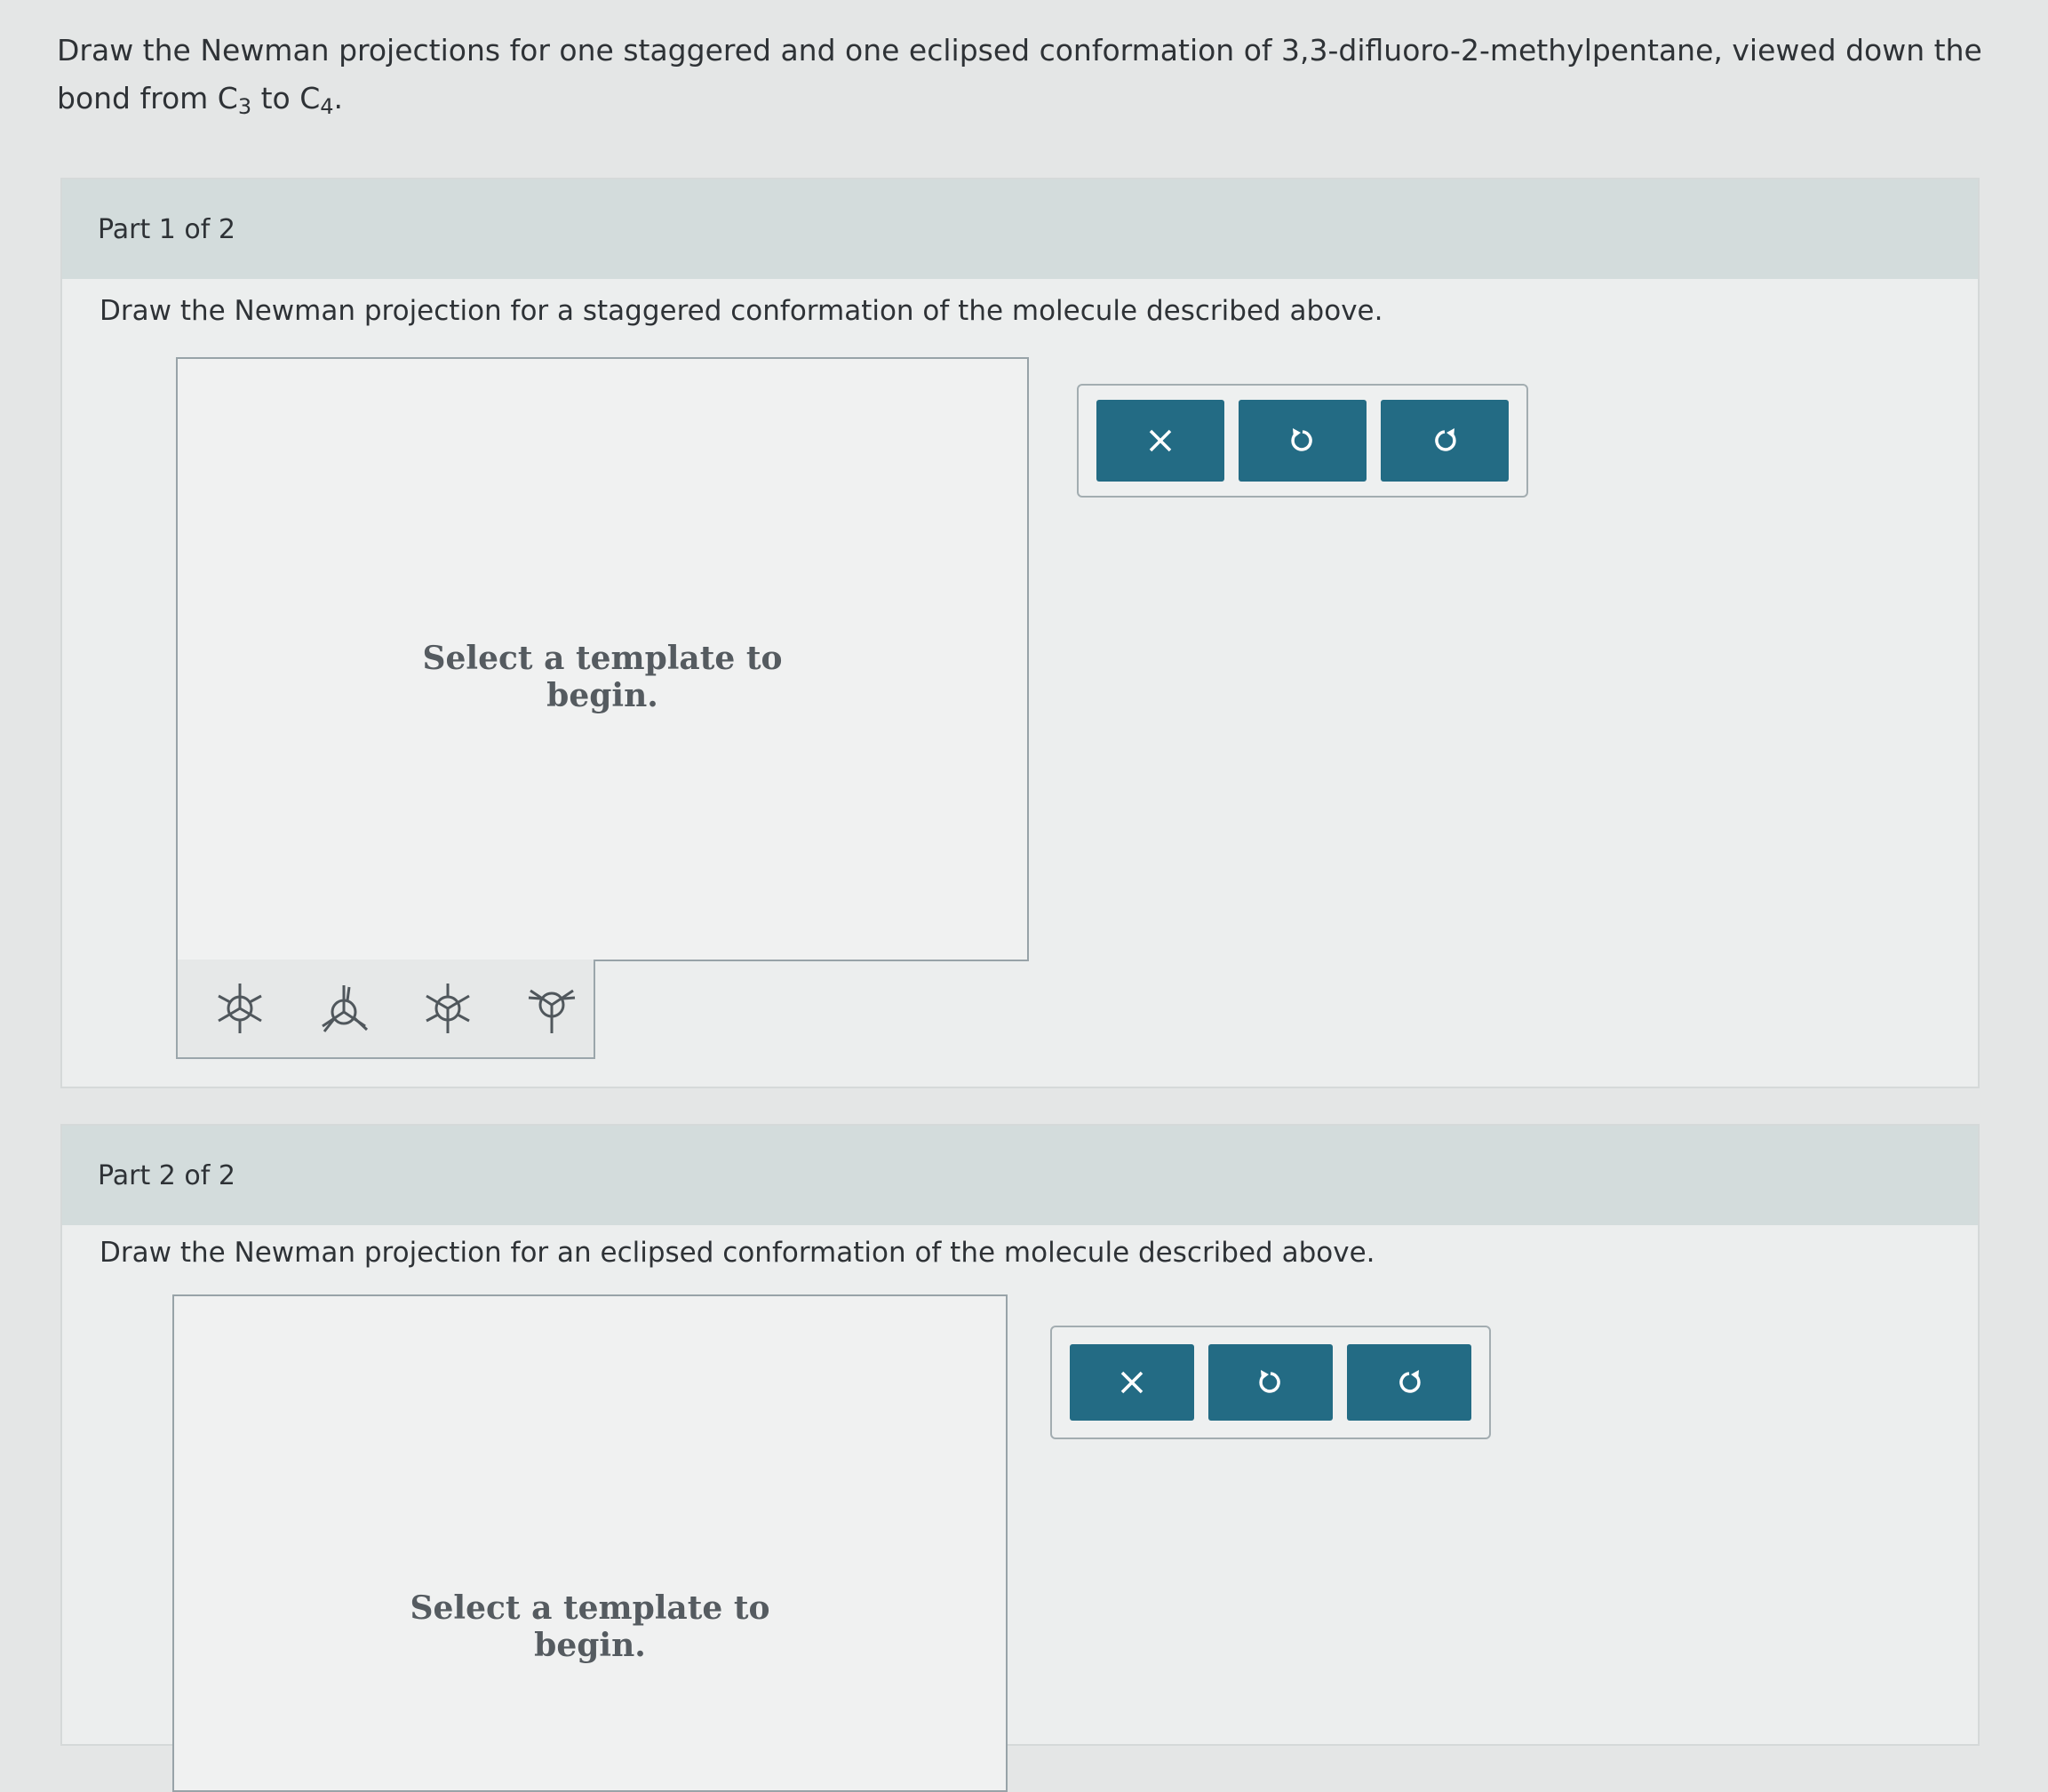  I want to click on eclipsed-alt-template-icon, so click(551, 1011).